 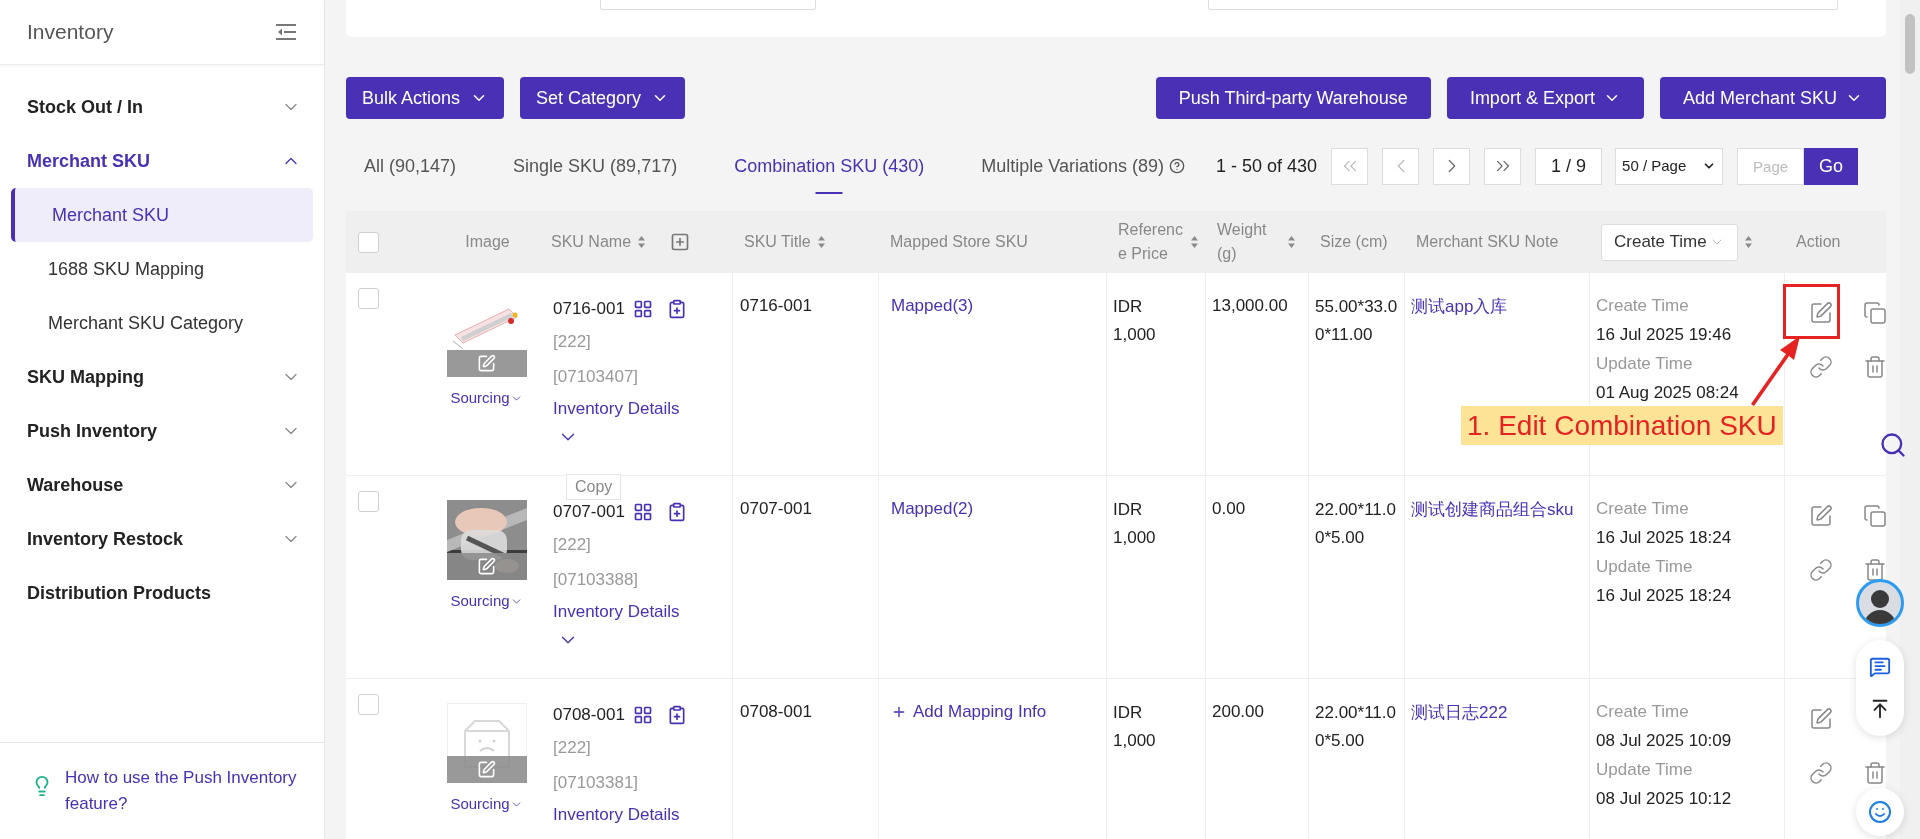 I want to click on sidebar-item: Merchant SKU Category, so click(x=162, y=323).